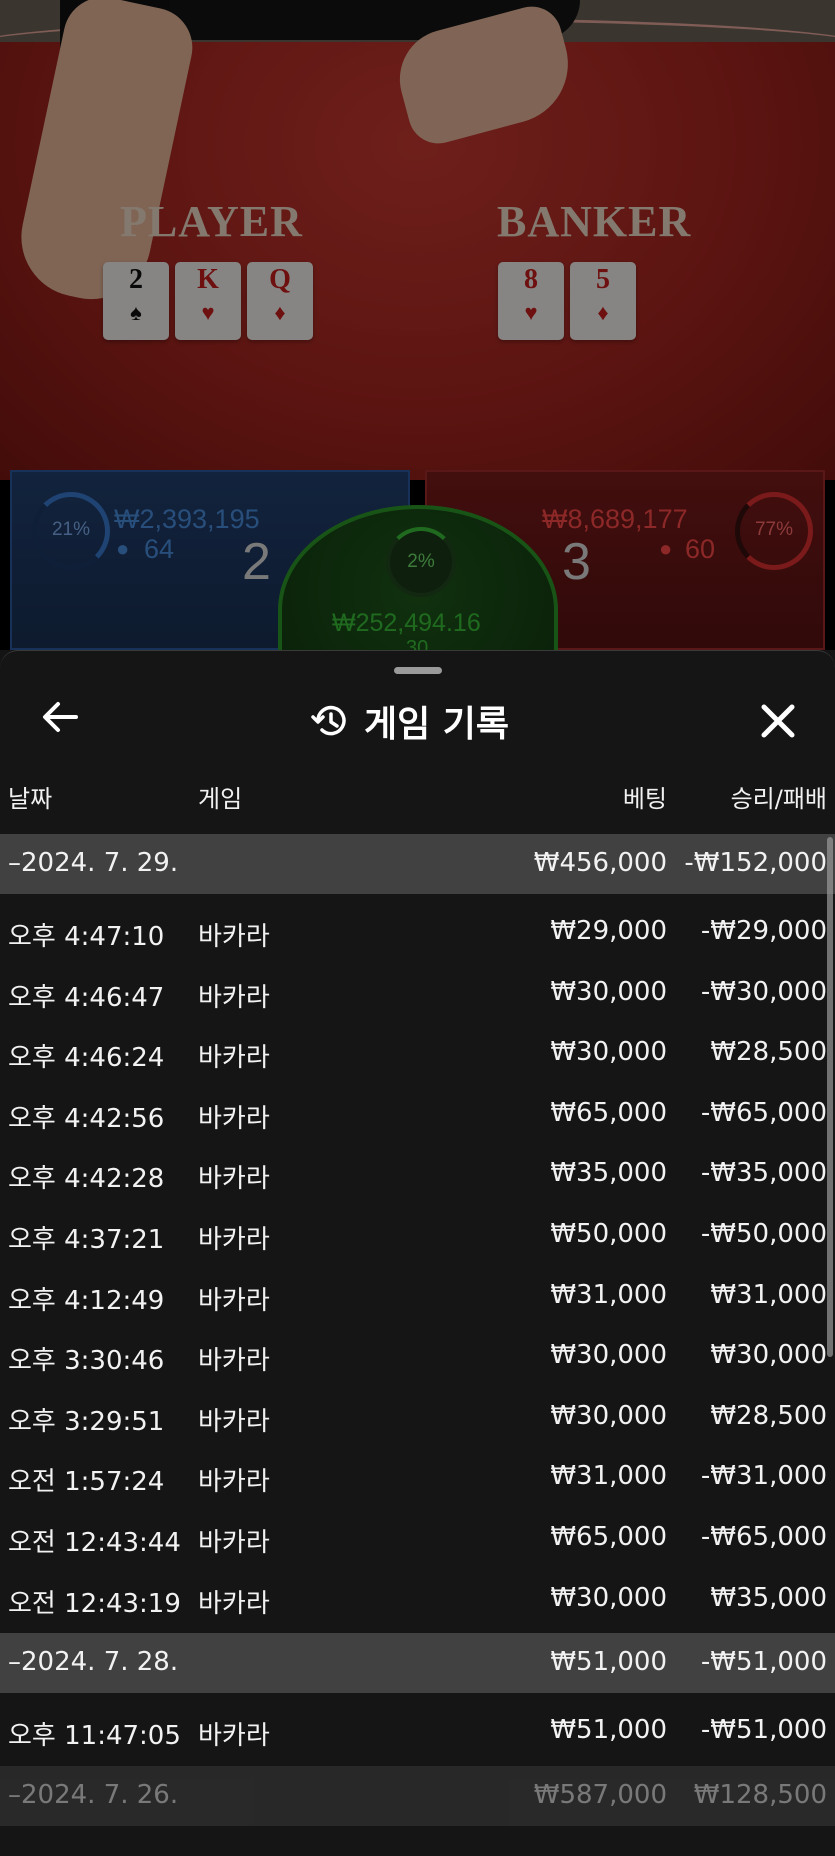 This screenshot has height=1856, width=835. Describe the element at coordinates (608, 1233) in the screenshot. I see `row-bet: ₩50,000` at that location.